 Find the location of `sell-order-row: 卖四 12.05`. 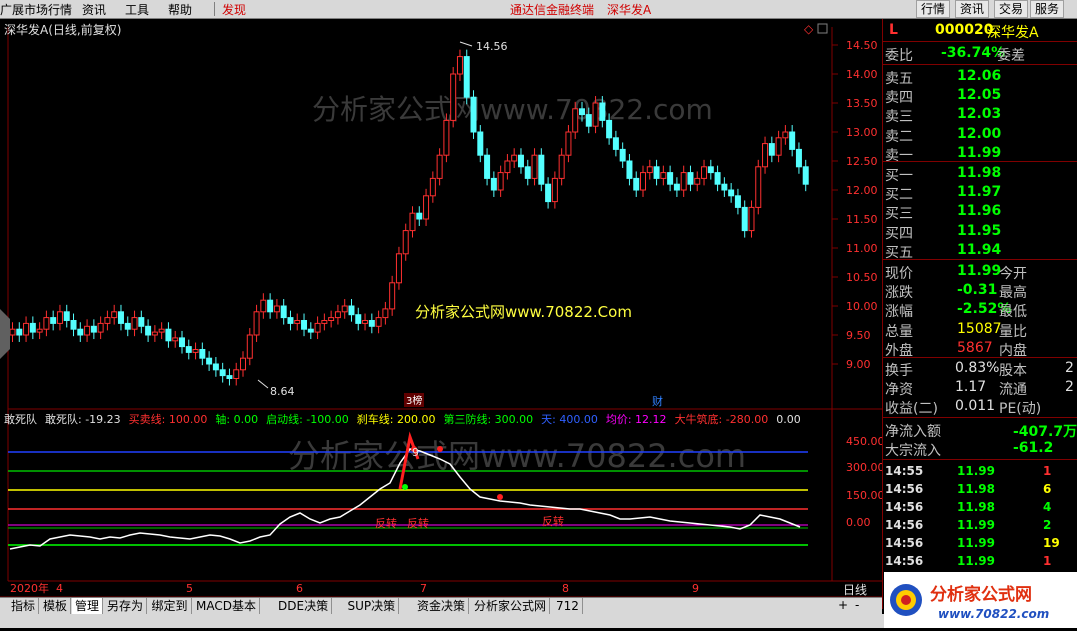

sell-order-row: 卖四 12.05 is located at coordinates (943, 97).